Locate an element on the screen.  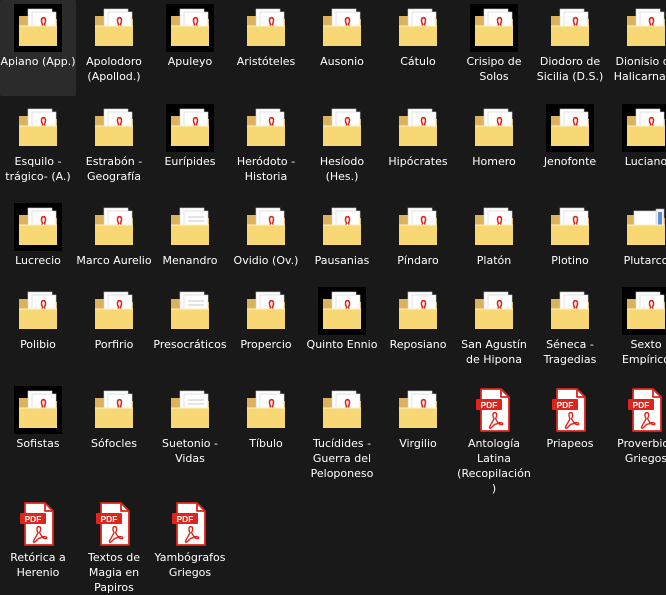
folder-item: PDF Homero is located at coordinates (494, 148).